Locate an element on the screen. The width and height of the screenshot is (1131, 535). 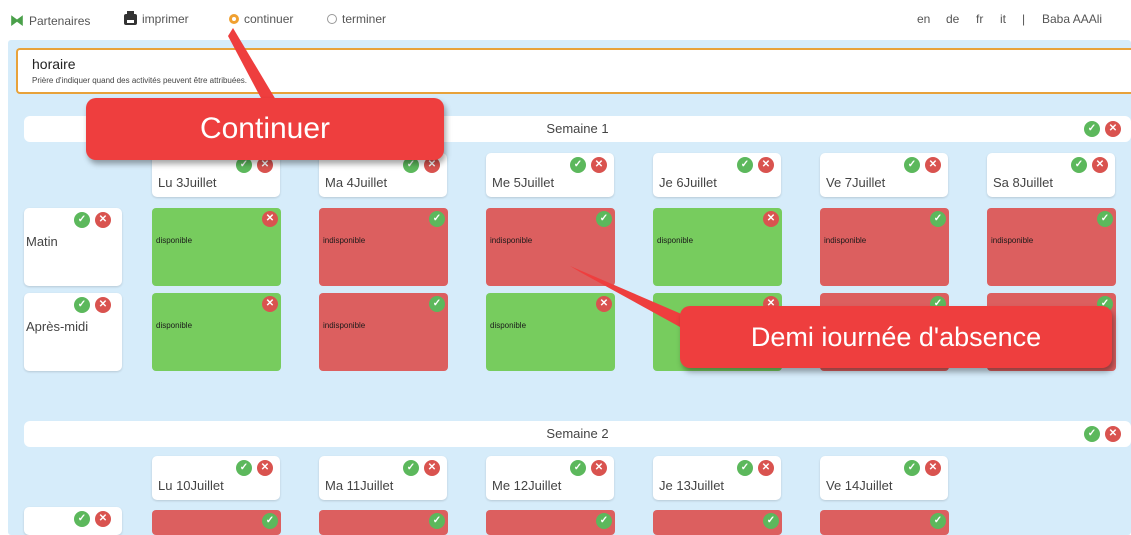
callout-continuer: Continuer is located at coordinates (265, 129).